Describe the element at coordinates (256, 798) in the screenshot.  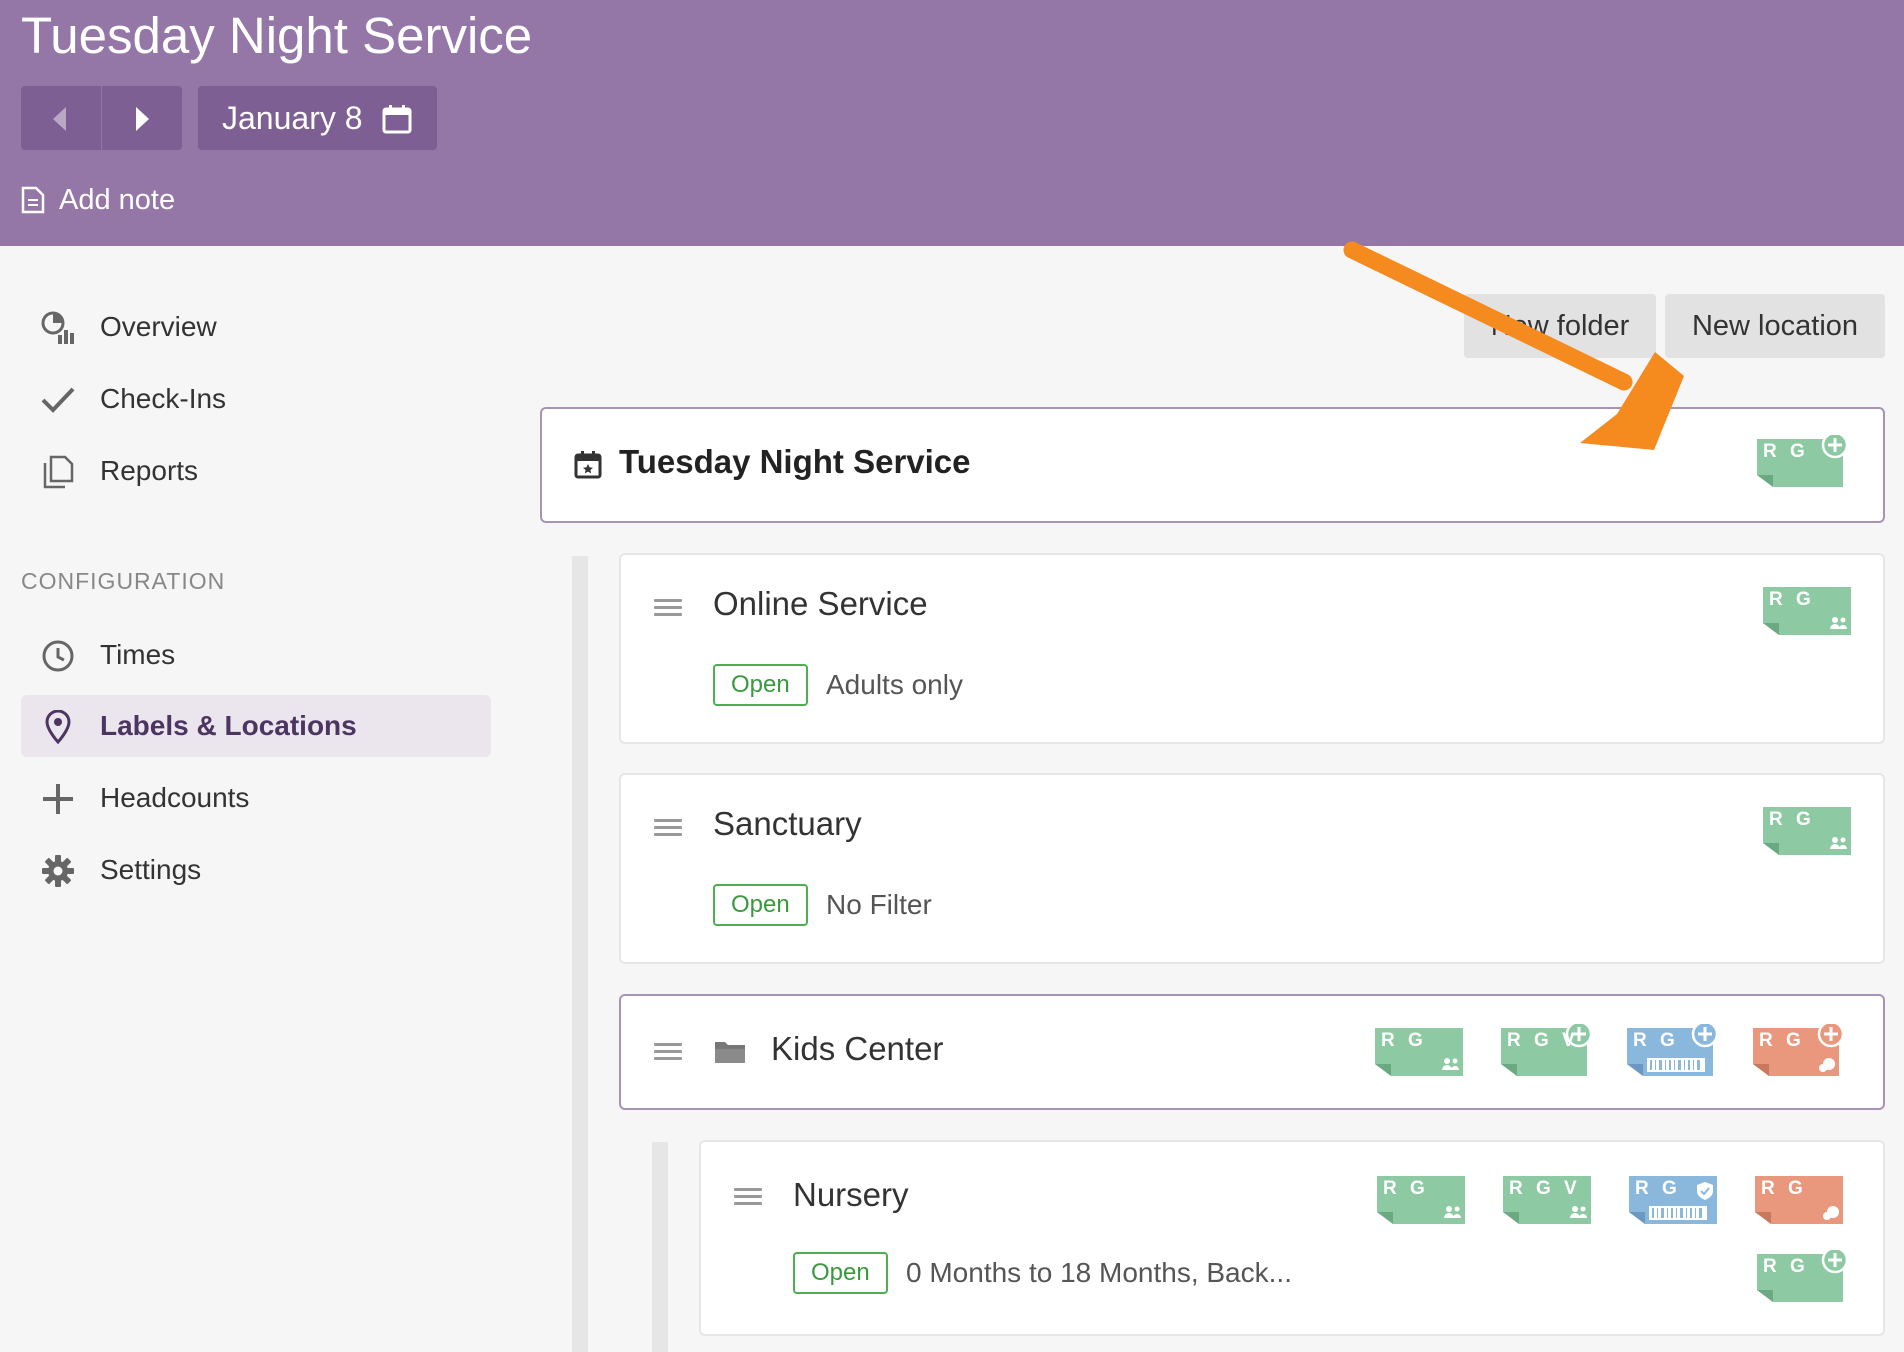
I see `sidebar-item-headcounts: Headcounts` at that location.